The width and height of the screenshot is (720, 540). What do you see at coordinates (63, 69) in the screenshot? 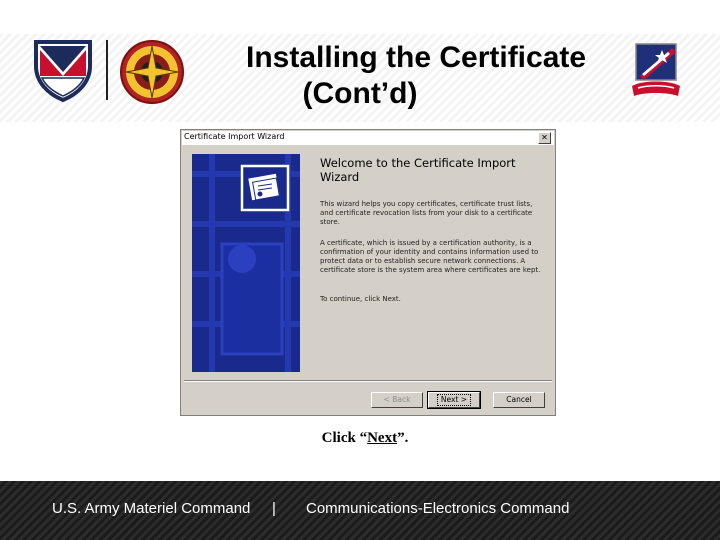
I see `amc-shield-logo` at bounding box center [63, 69].